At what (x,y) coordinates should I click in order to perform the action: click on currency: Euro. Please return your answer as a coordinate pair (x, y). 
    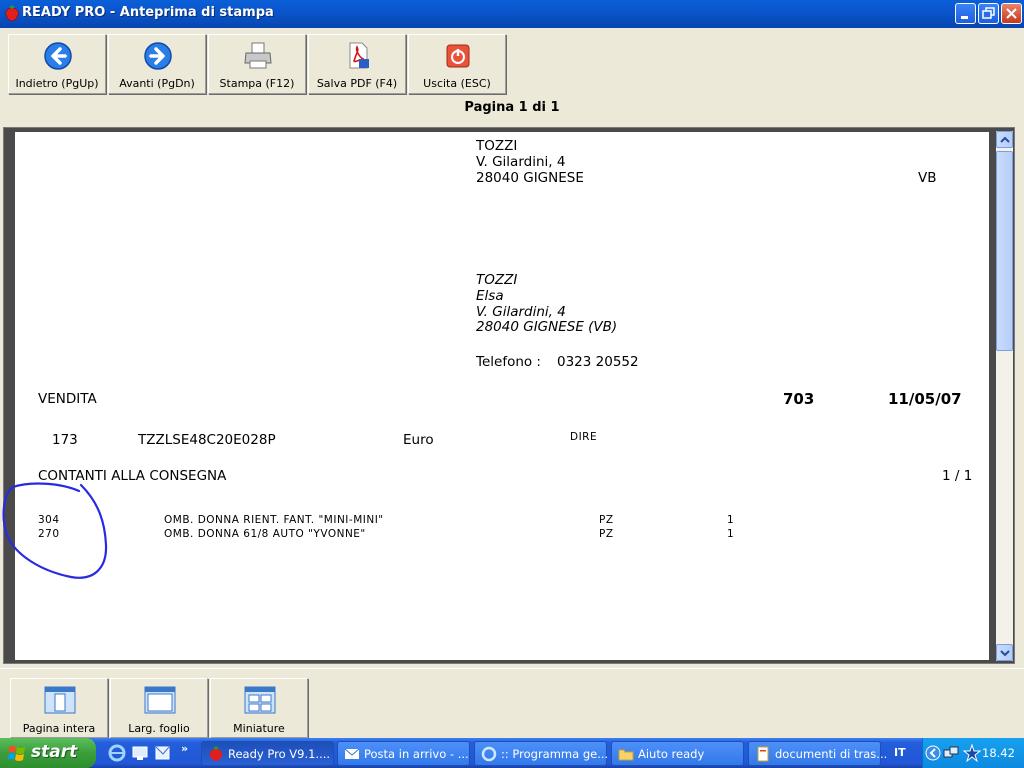
    Looking at the image, I should click on (418, 440).